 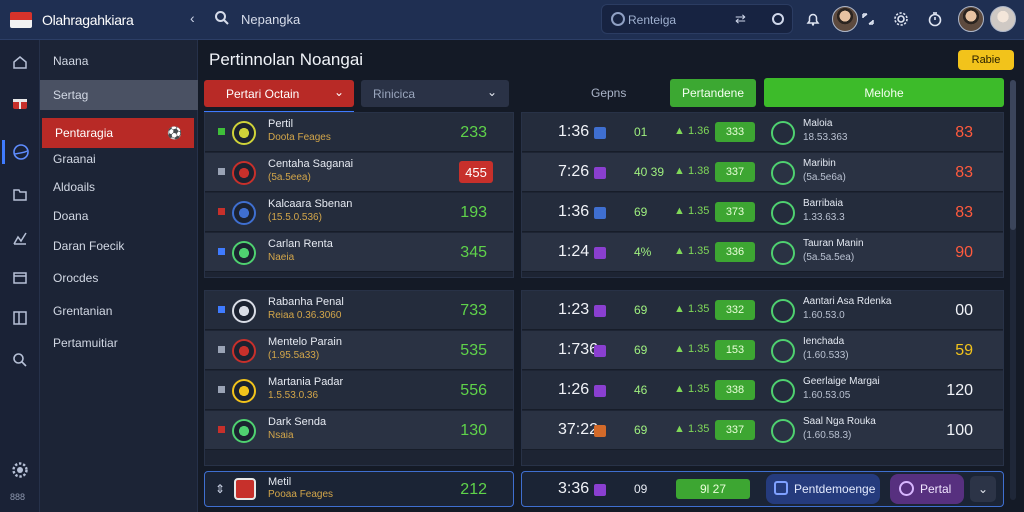 What do you see at coordinates (574, 488) in the screenshot?
I see `match-time: 3:36` at bounding box center [574, 488].